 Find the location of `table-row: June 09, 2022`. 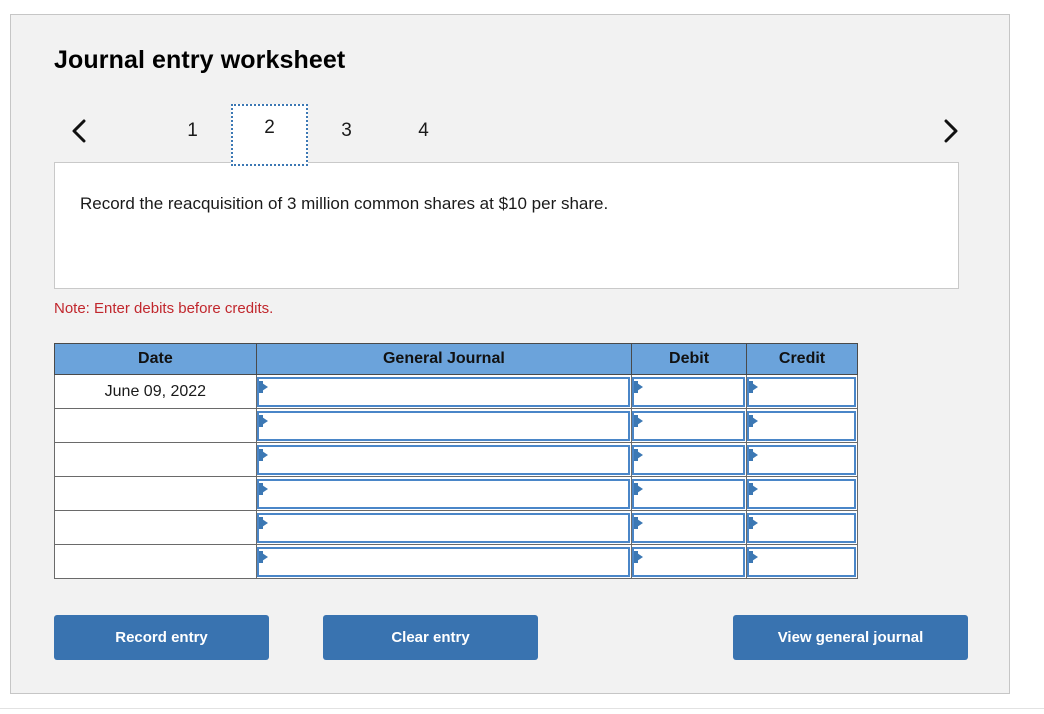

table-row: June 09, 2022 is located at coordinates (456, 391).